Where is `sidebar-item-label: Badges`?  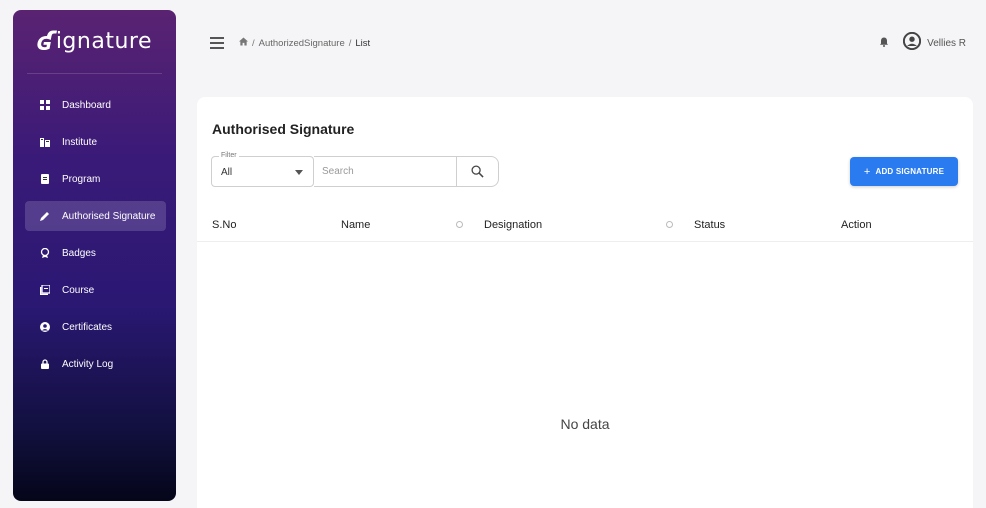
sidebar-item-label: Badges is located at coordinates (79, 253).